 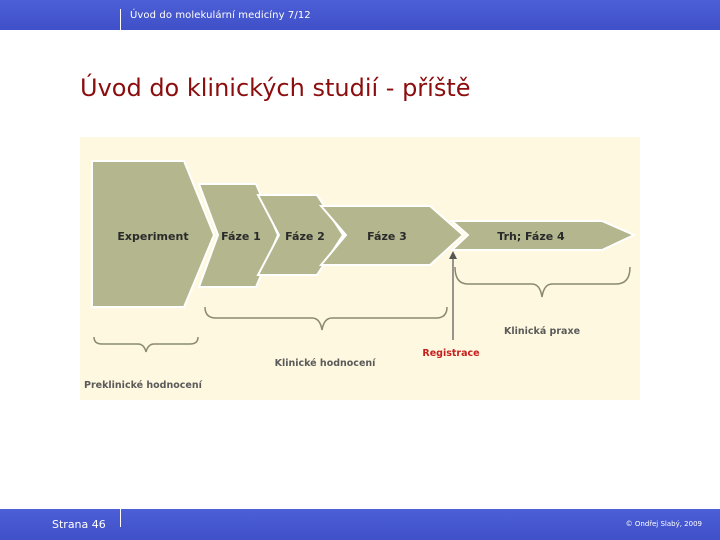 What do you see at coordinates (120, 518) in the screenshot?
I see `footer-divider` at bounding box center [120, 518].